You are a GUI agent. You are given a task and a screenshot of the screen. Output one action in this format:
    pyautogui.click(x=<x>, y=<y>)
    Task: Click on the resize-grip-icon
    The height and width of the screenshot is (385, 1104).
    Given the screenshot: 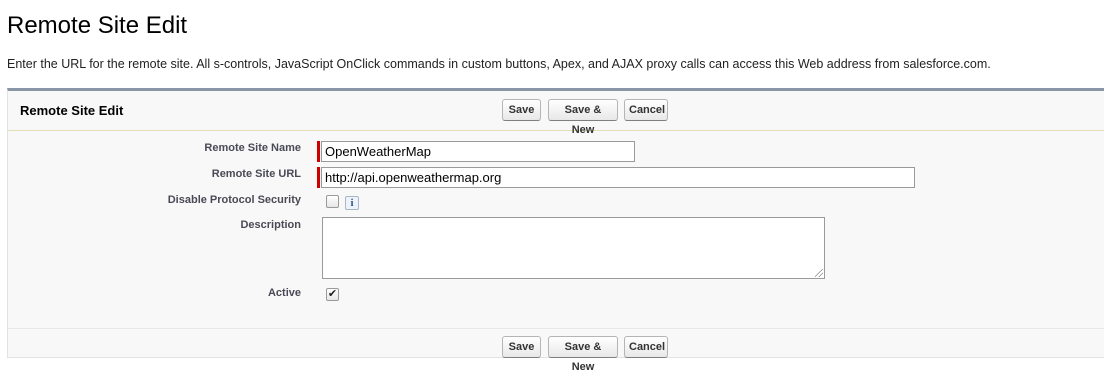 What is the action you would take?
    pyautogui.click(x=819, y=273)
    